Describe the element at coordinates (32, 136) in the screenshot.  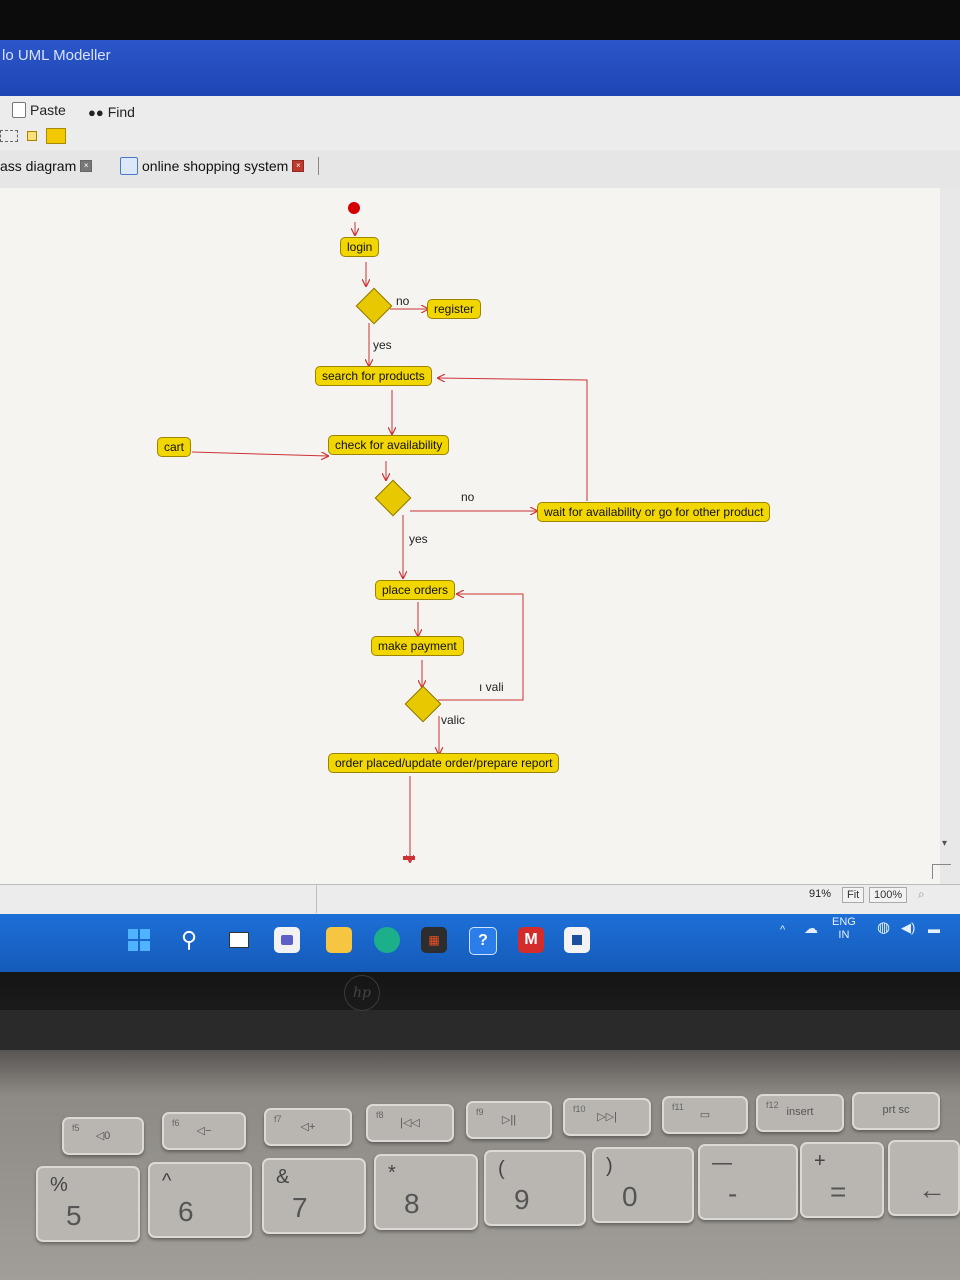
I see `class-tool-icon` at that location.